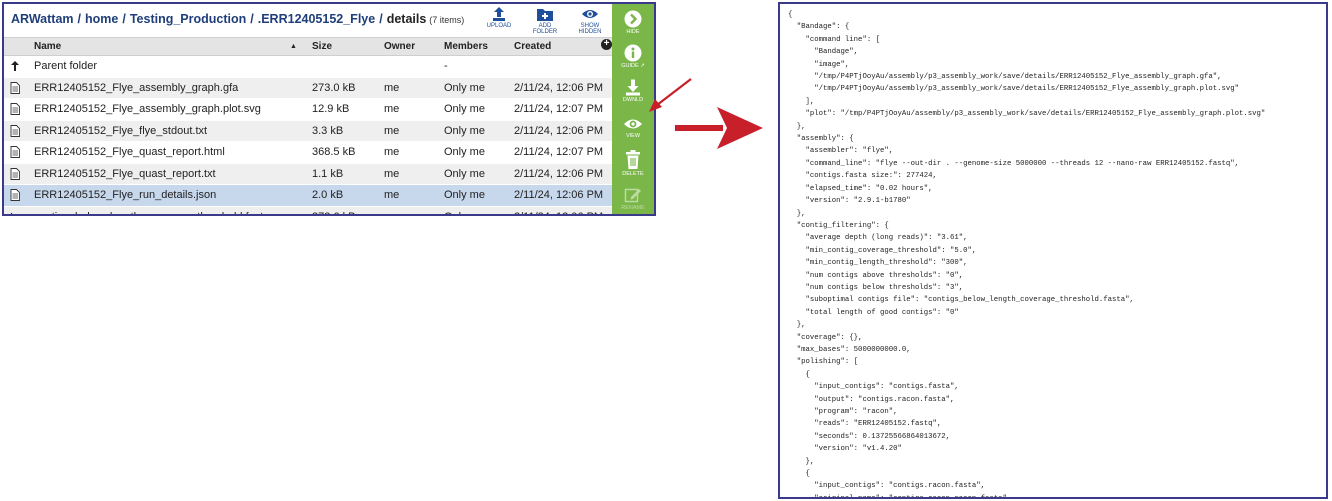  Describe the element at coordinates (406, 19) in the screenshot. I see `breadcrumb-current-details: details` at that location.